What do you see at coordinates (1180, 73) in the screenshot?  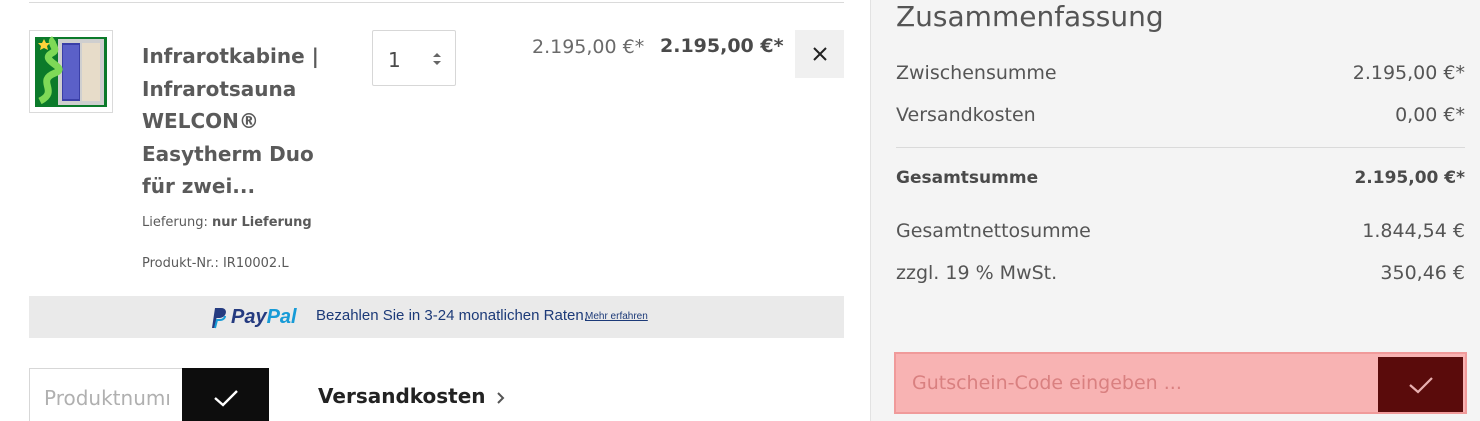 I see `subtotal-row: Zwischensumme 2.195,00 €*` at bounding box center [1180, 73].